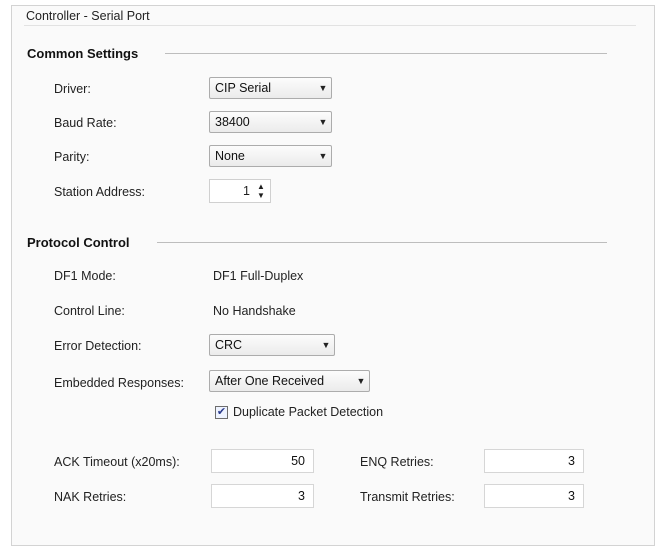  Describe the element at coordinates (382, 242) in the screenshot. I see `protocol-control-divider` at that location.